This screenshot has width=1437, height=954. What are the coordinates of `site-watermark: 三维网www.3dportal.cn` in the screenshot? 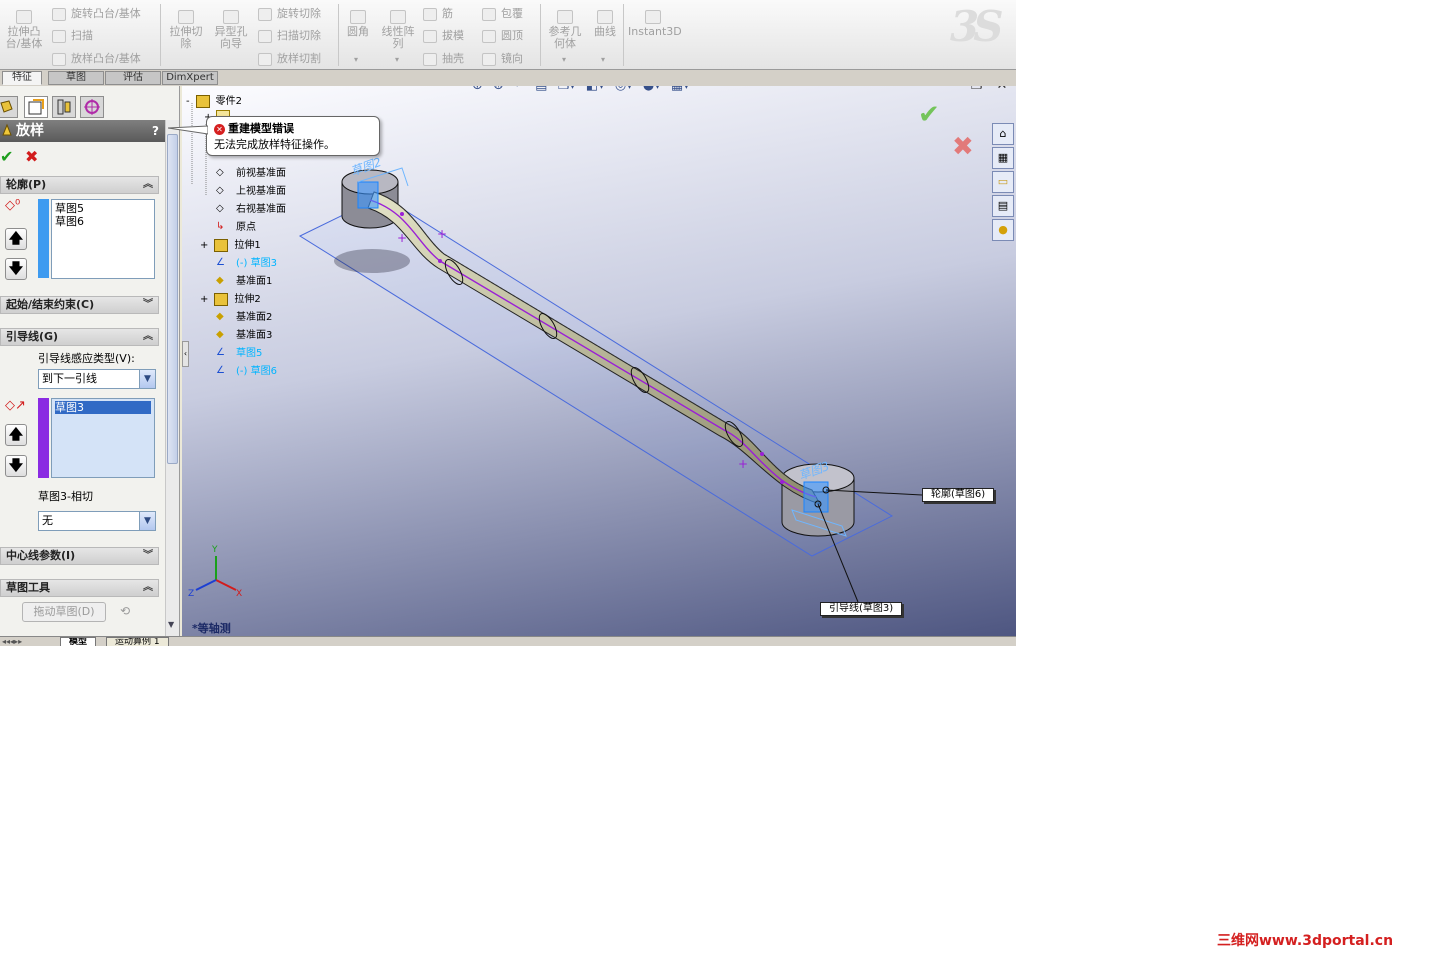 It's located at (1305, 941).